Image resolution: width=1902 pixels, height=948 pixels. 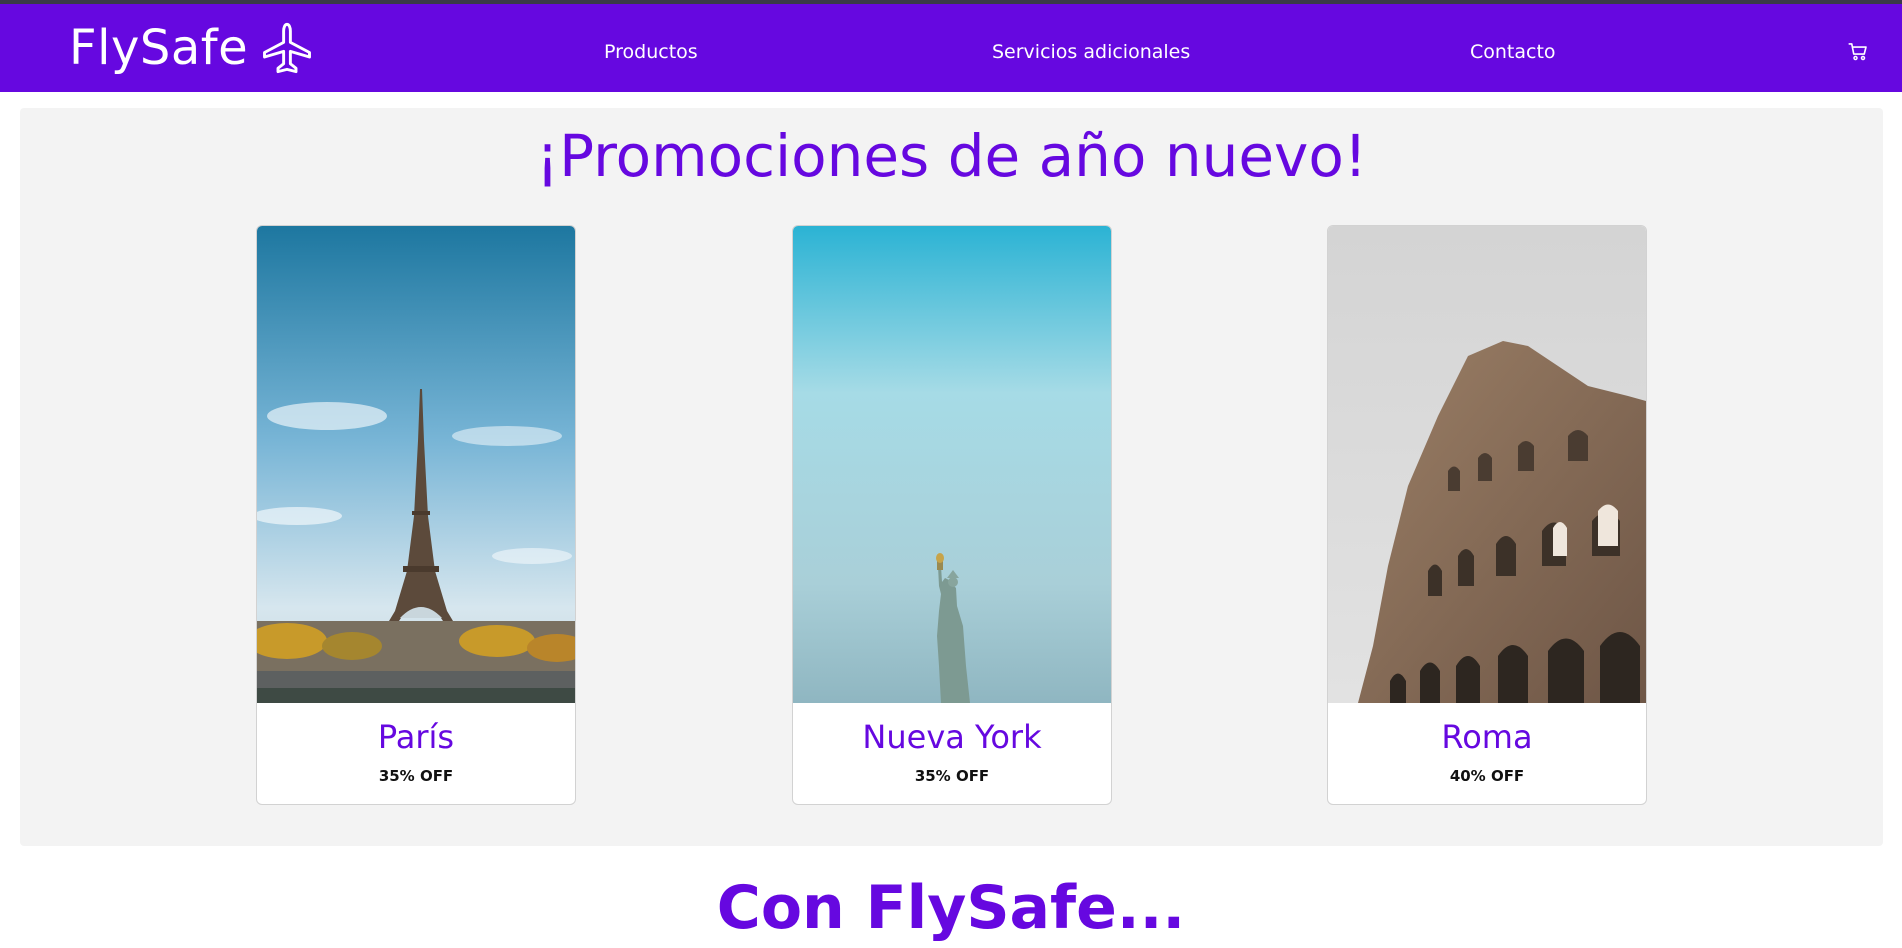 I want to click on statue-of-liberty-photo, so click(x=952, y=464).